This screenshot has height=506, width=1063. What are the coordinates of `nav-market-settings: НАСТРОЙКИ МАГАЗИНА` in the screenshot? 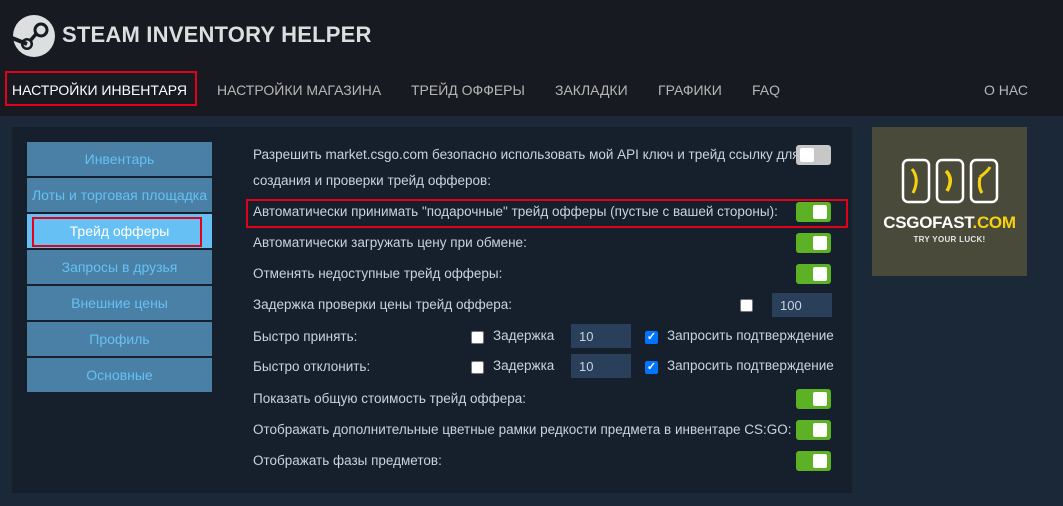 It's located at (299, 90).